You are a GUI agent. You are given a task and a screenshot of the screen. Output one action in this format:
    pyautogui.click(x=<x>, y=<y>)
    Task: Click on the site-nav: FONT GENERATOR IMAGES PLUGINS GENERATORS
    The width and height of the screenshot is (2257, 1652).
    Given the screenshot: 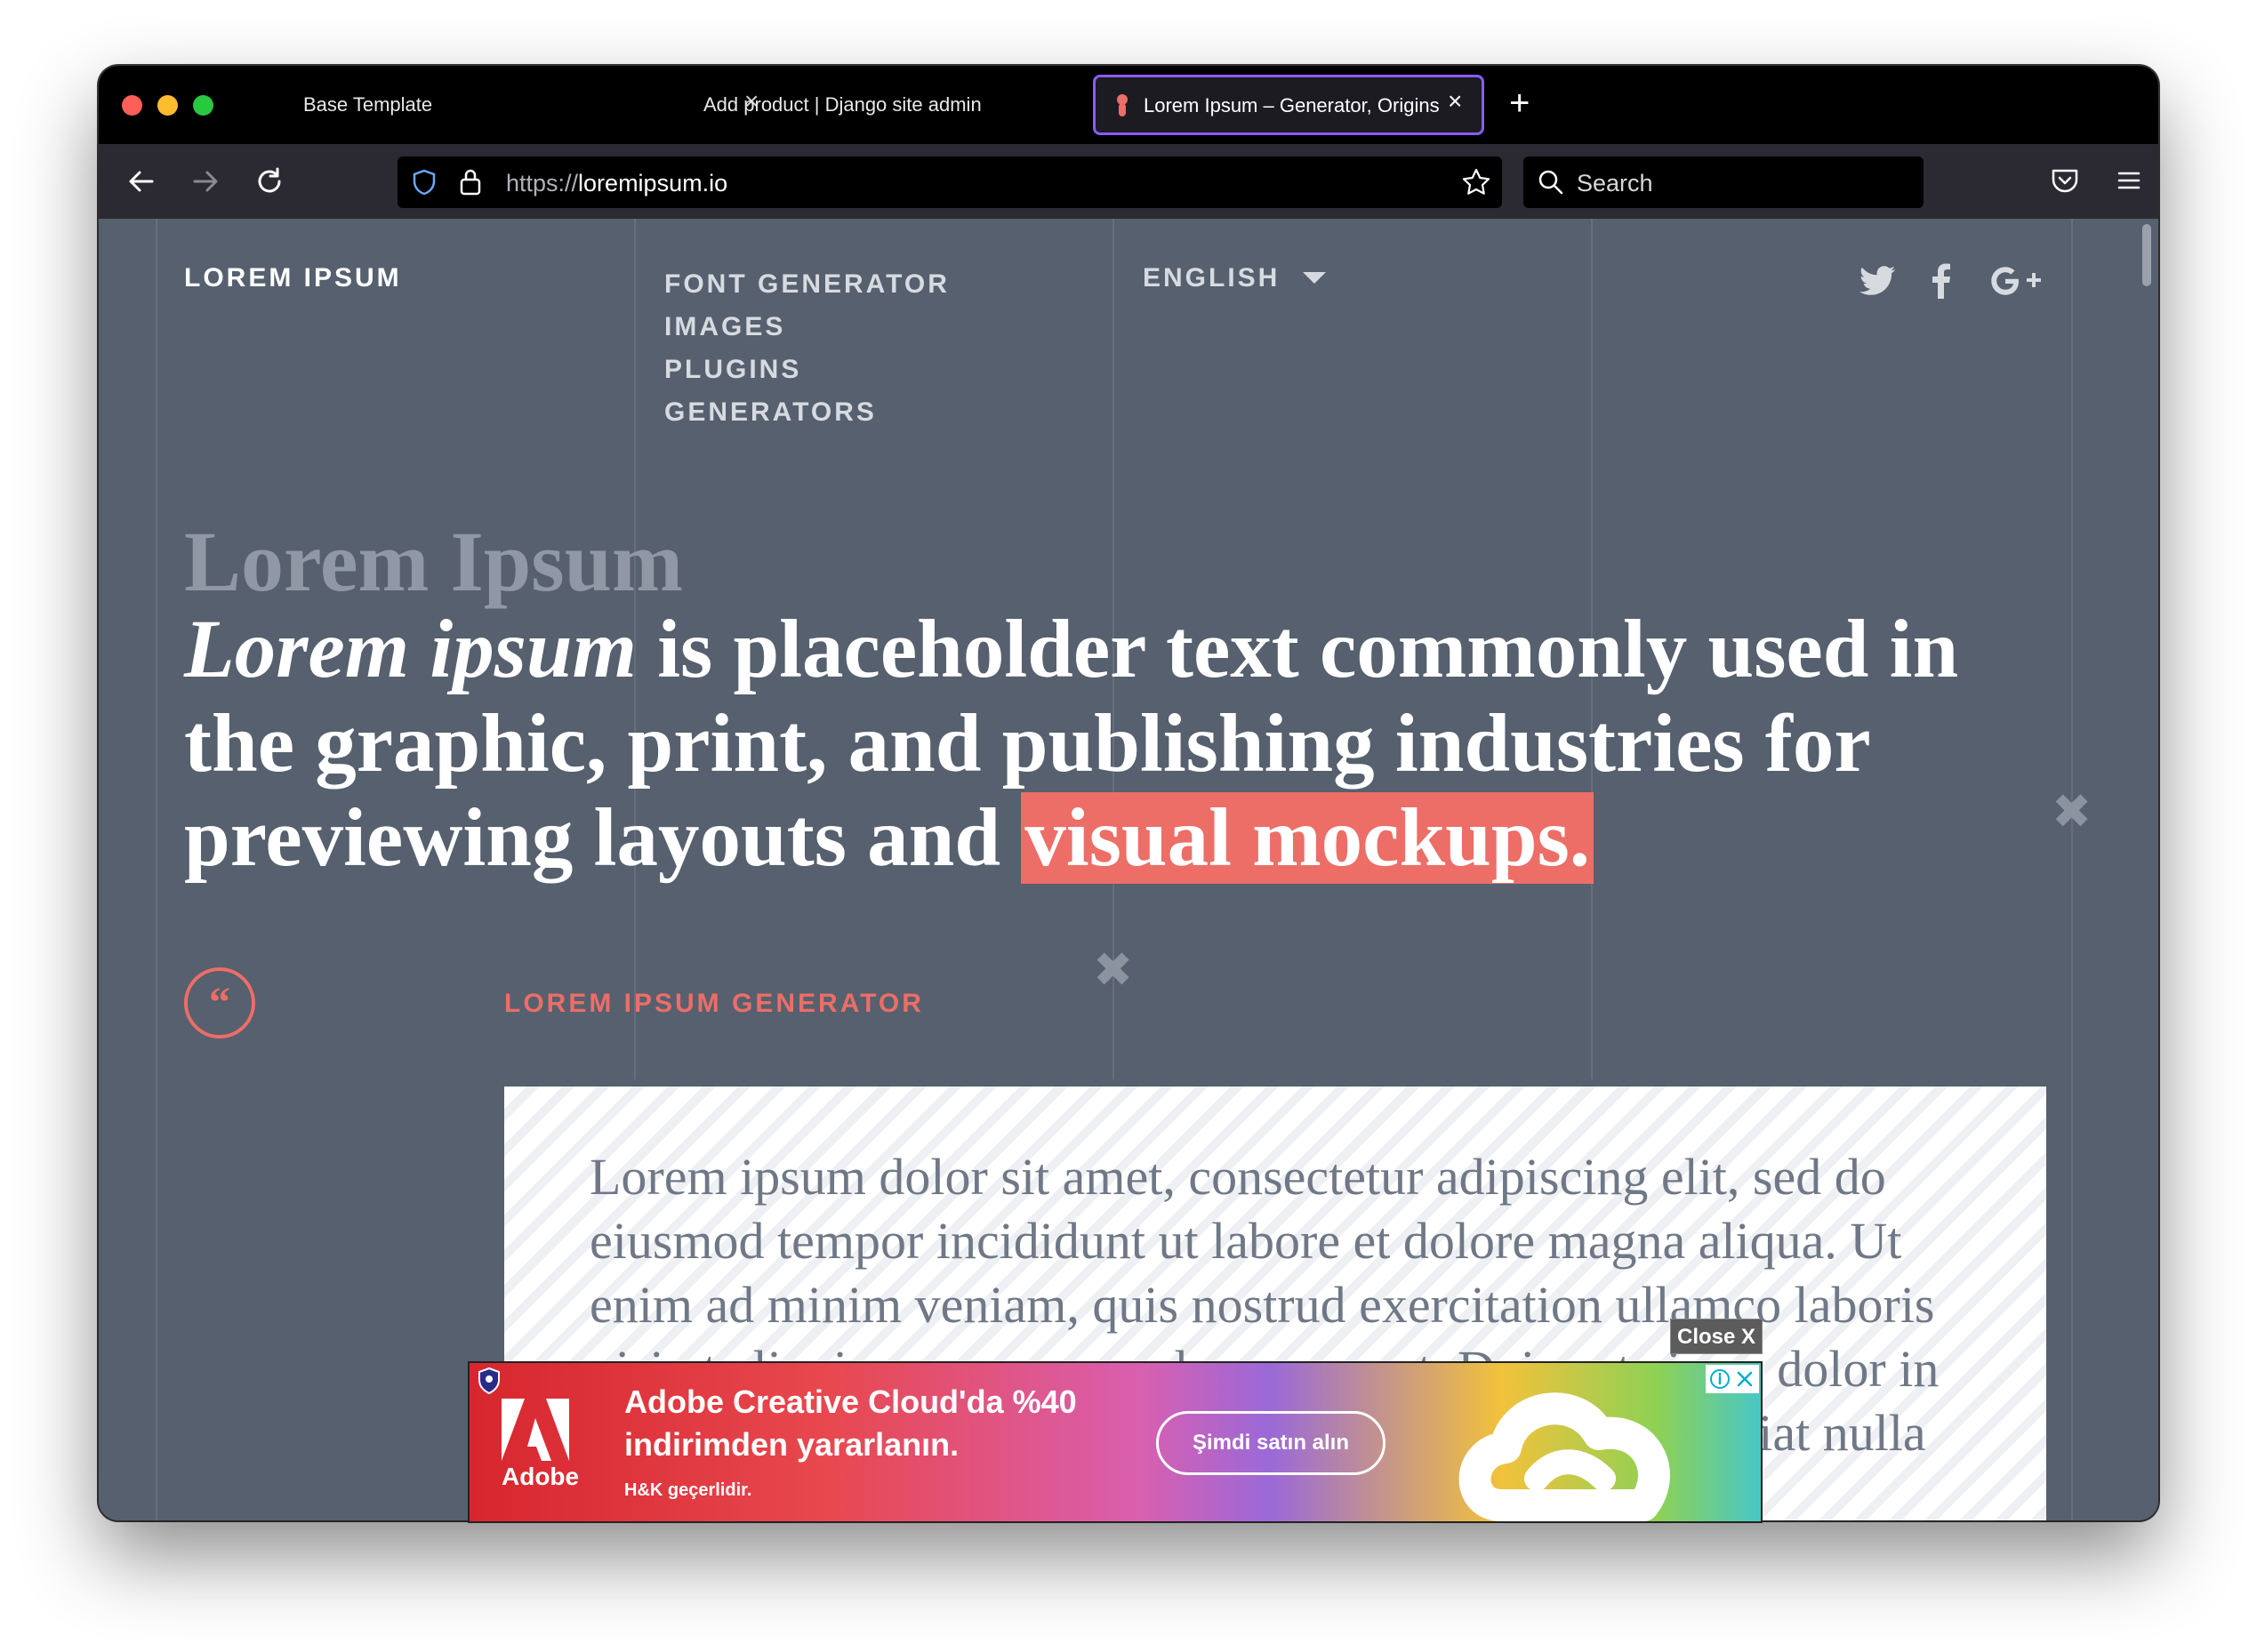 What is the action you would take?
    pyautogui.click(x=807, y=349)
    